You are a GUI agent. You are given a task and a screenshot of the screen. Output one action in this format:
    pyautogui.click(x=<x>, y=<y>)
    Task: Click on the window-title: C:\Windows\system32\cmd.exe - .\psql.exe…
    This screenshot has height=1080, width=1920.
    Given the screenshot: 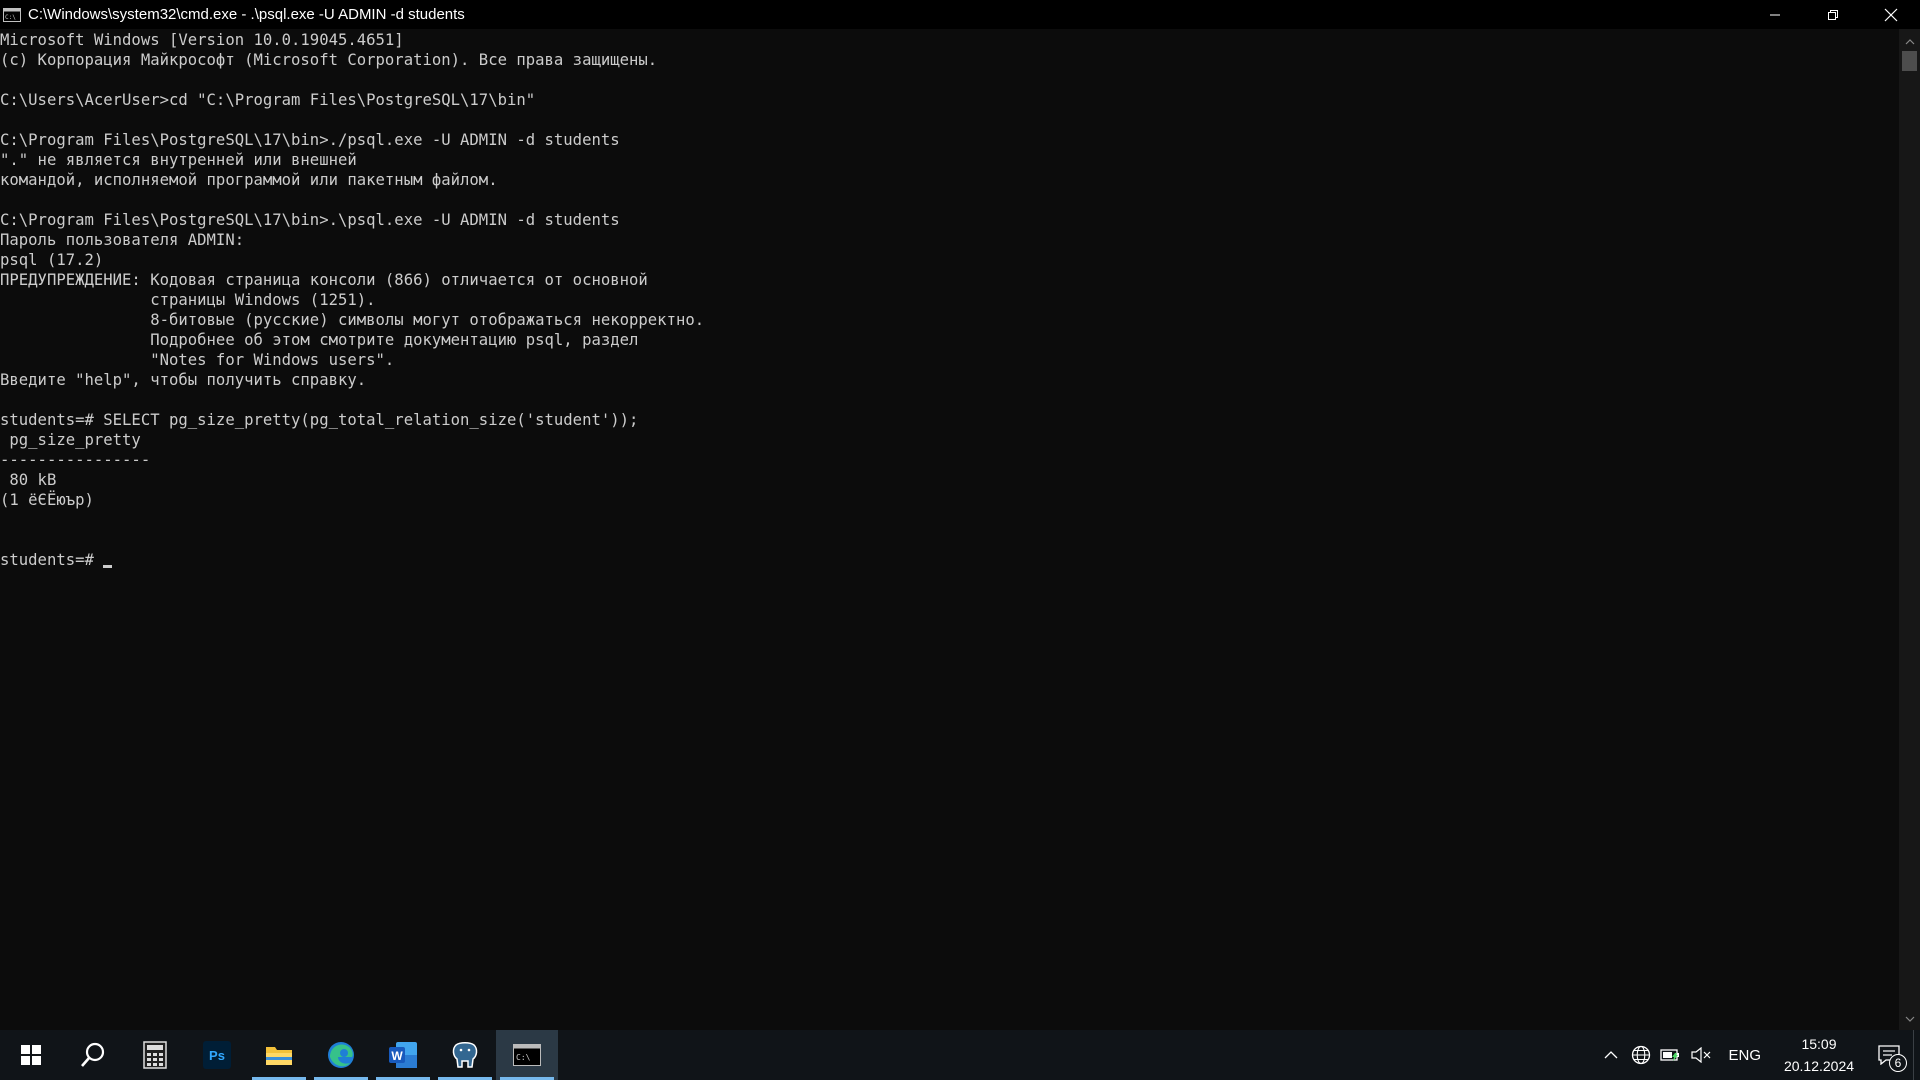 What is the action you would take?
    pyautogui.click(x=246, y=14)
    